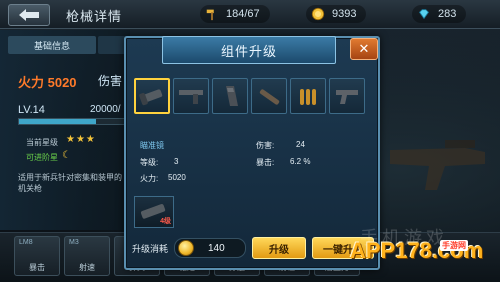 The height and width of the screenshot is (282, 500). What do you see at coordinates (300, 161) in the screenshot?
I see `crit-value: 6.2 %` at bounding box center [300, 161].